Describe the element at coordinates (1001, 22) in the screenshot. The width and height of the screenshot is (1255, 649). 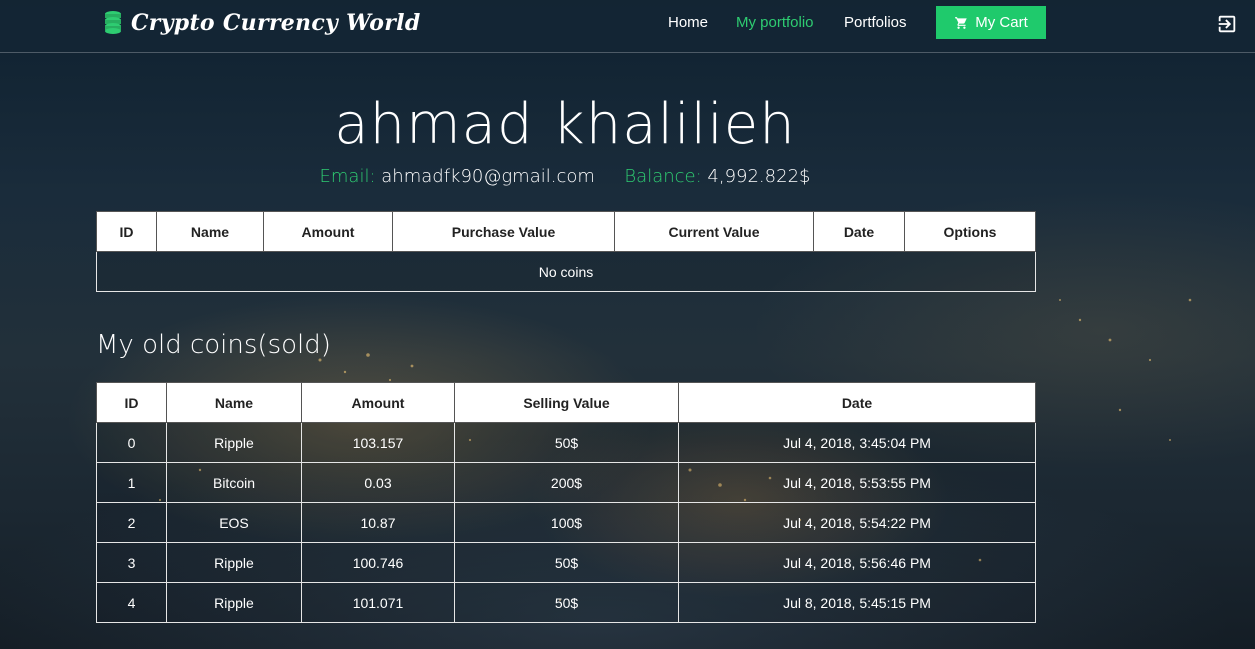
I see `my-cart-label: My Cart` at that location.